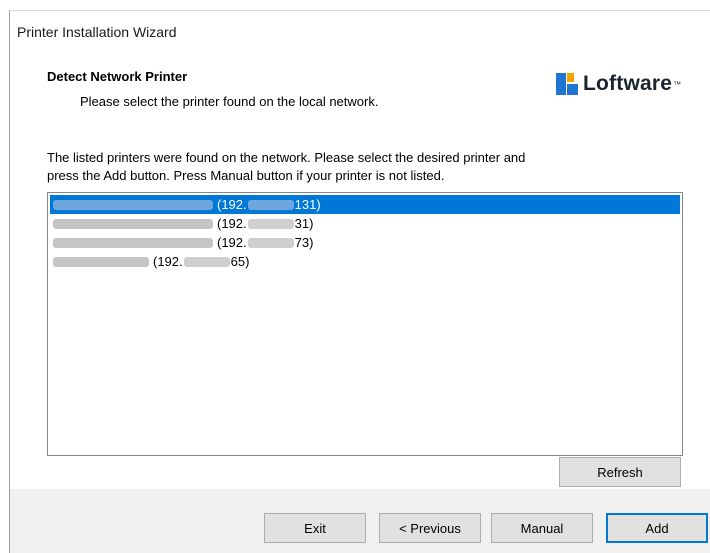 This screenshot has height=553, width=710. What do you see at coordinates (304, 223) in the screenshot?
I see `printer-address-suffix: 31)` at bounding box center [304, 223].